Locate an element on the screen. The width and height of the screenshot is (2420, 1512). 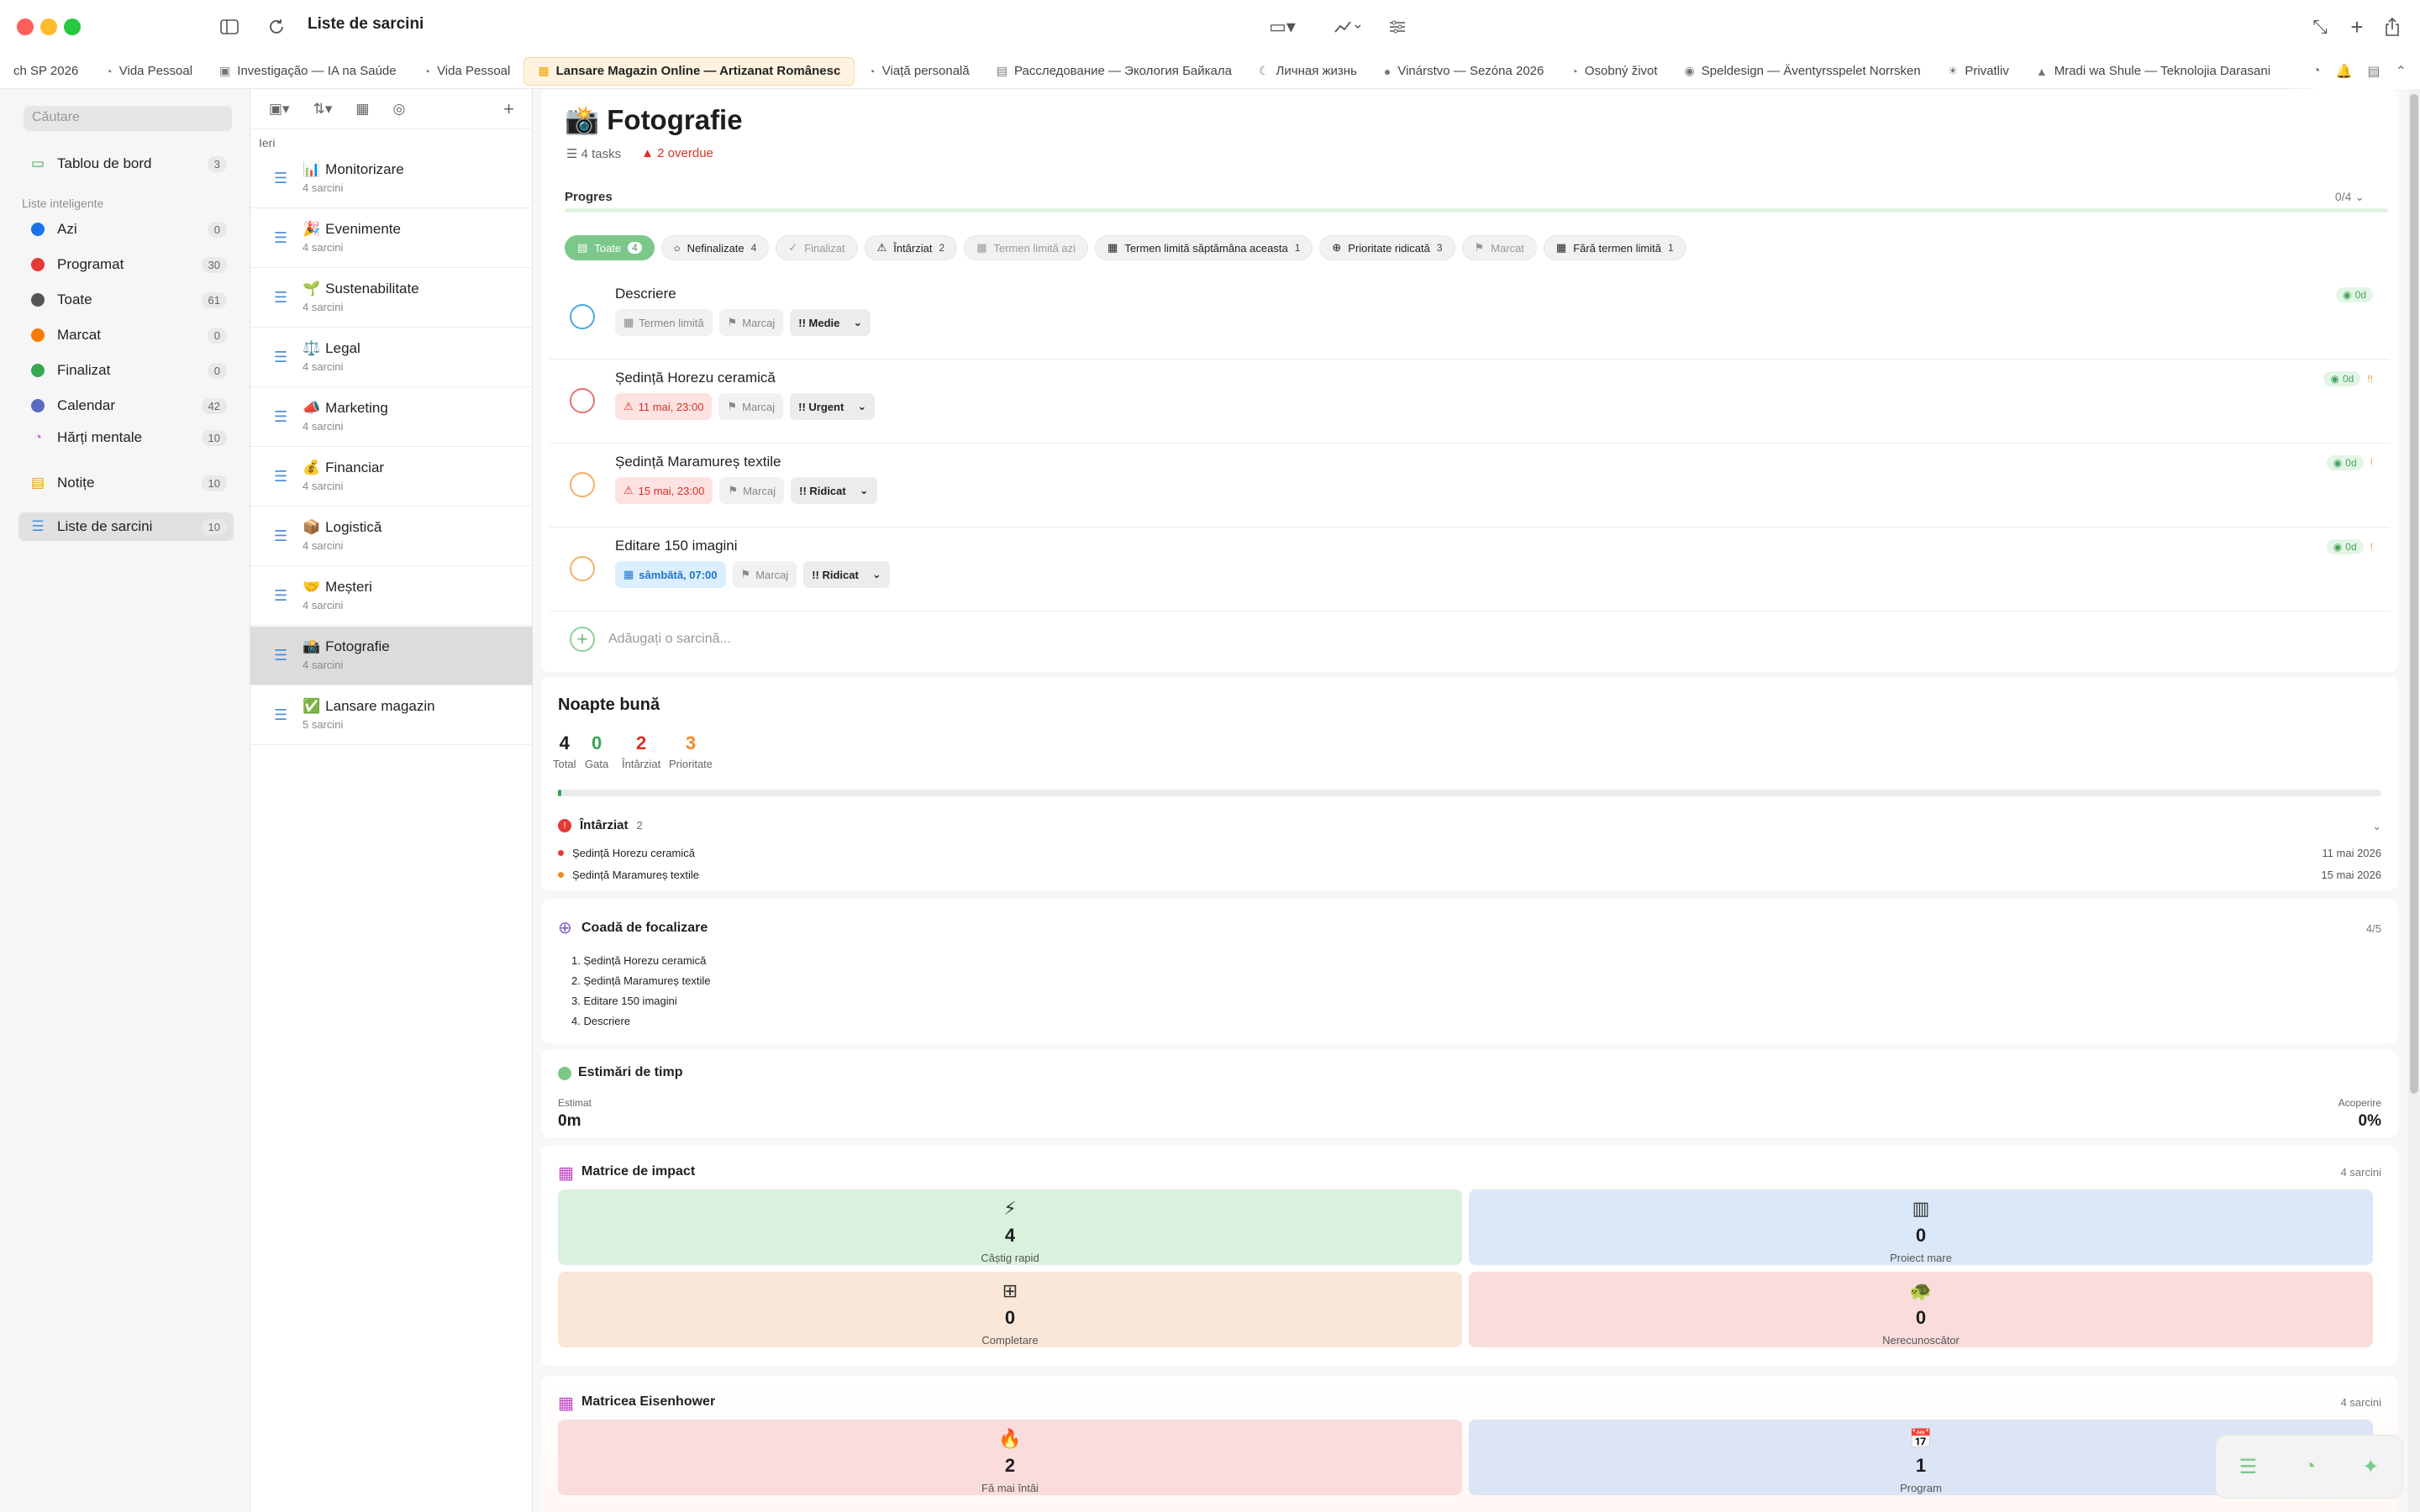
new-tab-icon: + is located at coordinates (2357, 26).